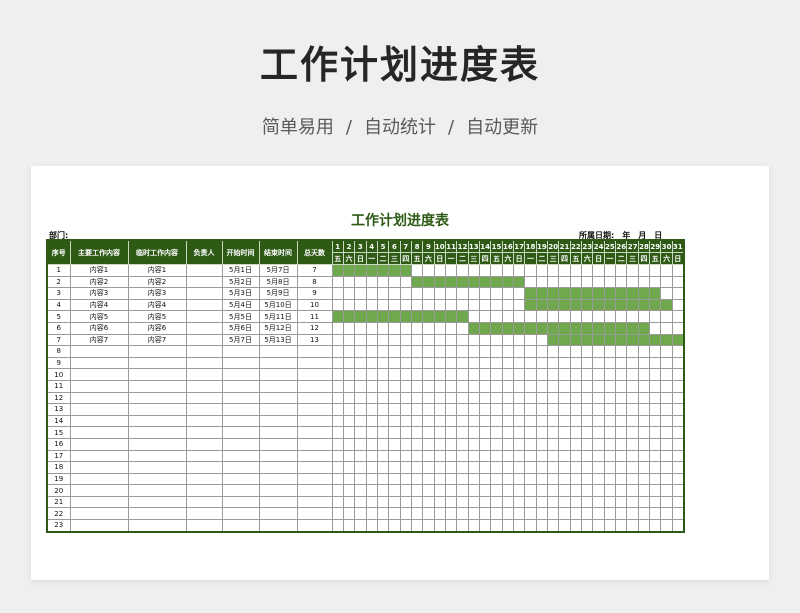 This screenshot has height=613, width=800. I want to click on cell-end: 5月13日, so click(278, 340).